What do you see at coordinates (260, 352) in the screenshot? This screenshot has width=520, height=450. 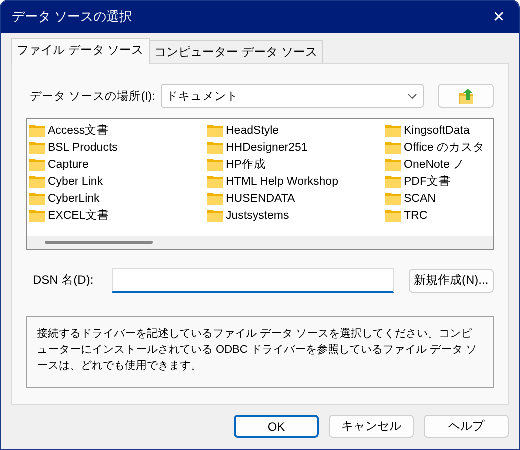 I see `description-text: 接続するドライバーを記述しているファイル データ ソースを選択してください。コンピューターにインストールされている ODBC ドライバーを参照しているファイル データ ソースは、どれでも使用できます。` at bounding box center [260, 352].